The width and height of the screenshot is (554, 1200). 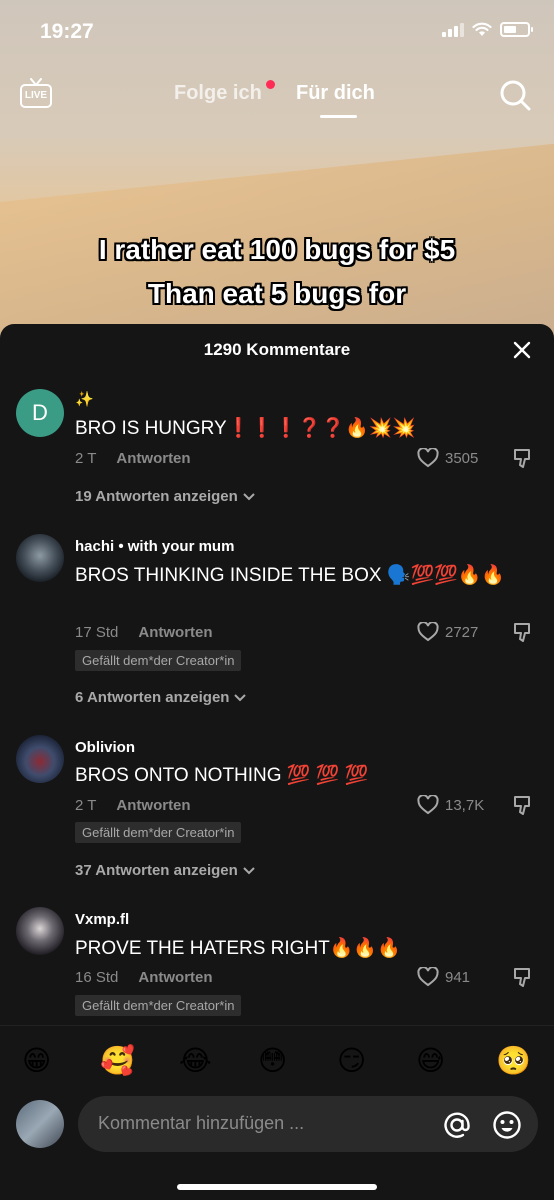 I want to click on comment-text: BROS THINKING INSIDE THE BOX 🗣️💯💯🔥🔥, so click(x=290, y=575).